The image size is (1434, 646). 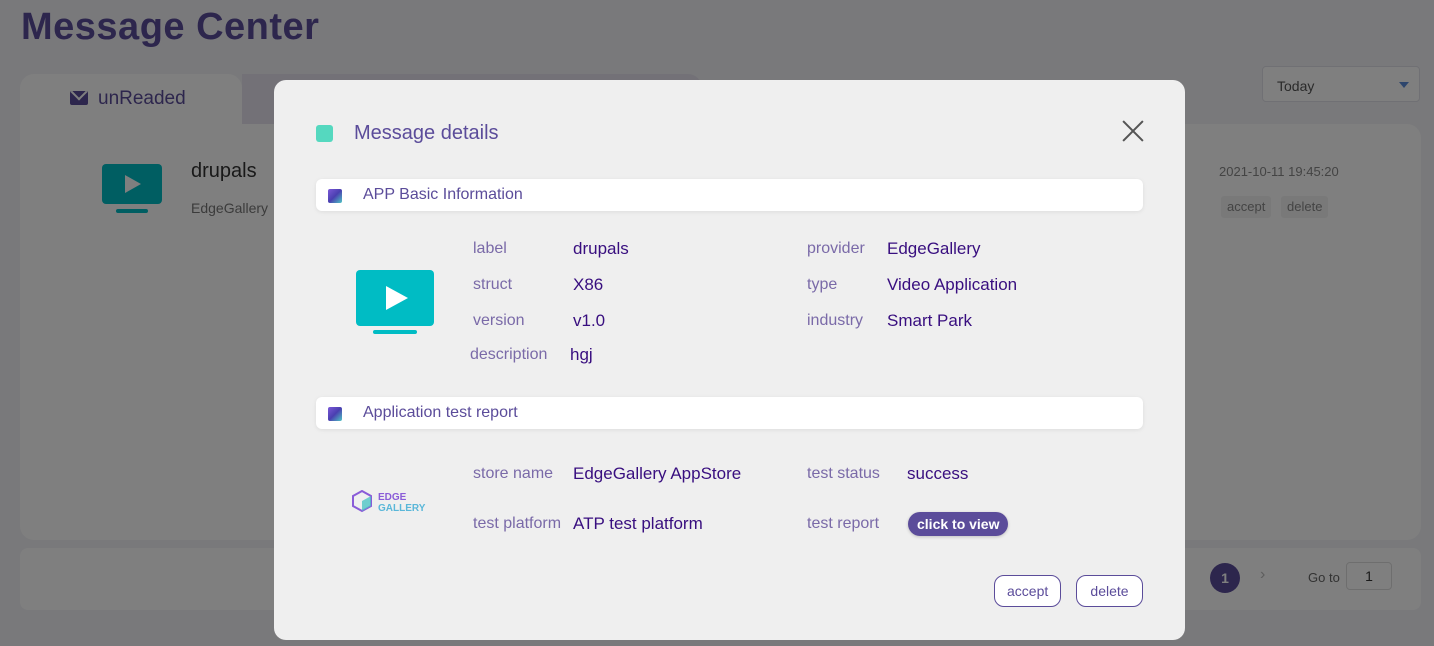 What do you see at coordinates (402, 508) in the screenshot?
I see `logo-text-gallery: GALLERY` at bounding box center [402, 508].